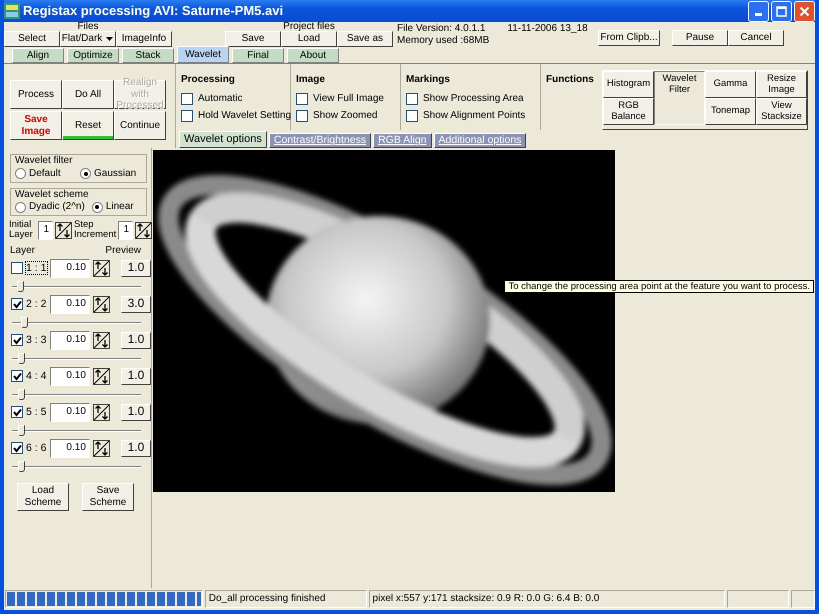  I want to click on group-label: Files, so click(88, 26).